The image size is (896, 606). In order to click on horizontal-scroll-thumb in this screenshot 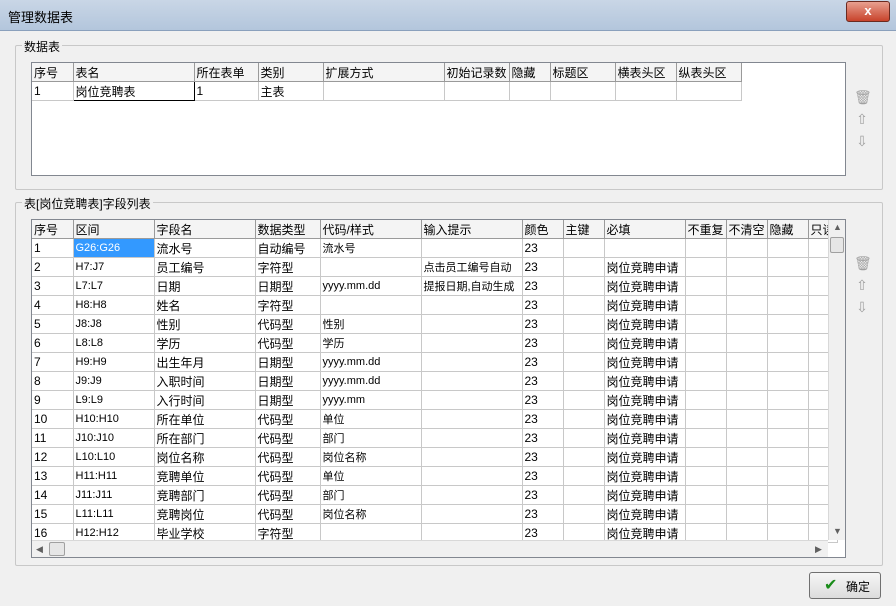, I will do `click(57, 549)`.